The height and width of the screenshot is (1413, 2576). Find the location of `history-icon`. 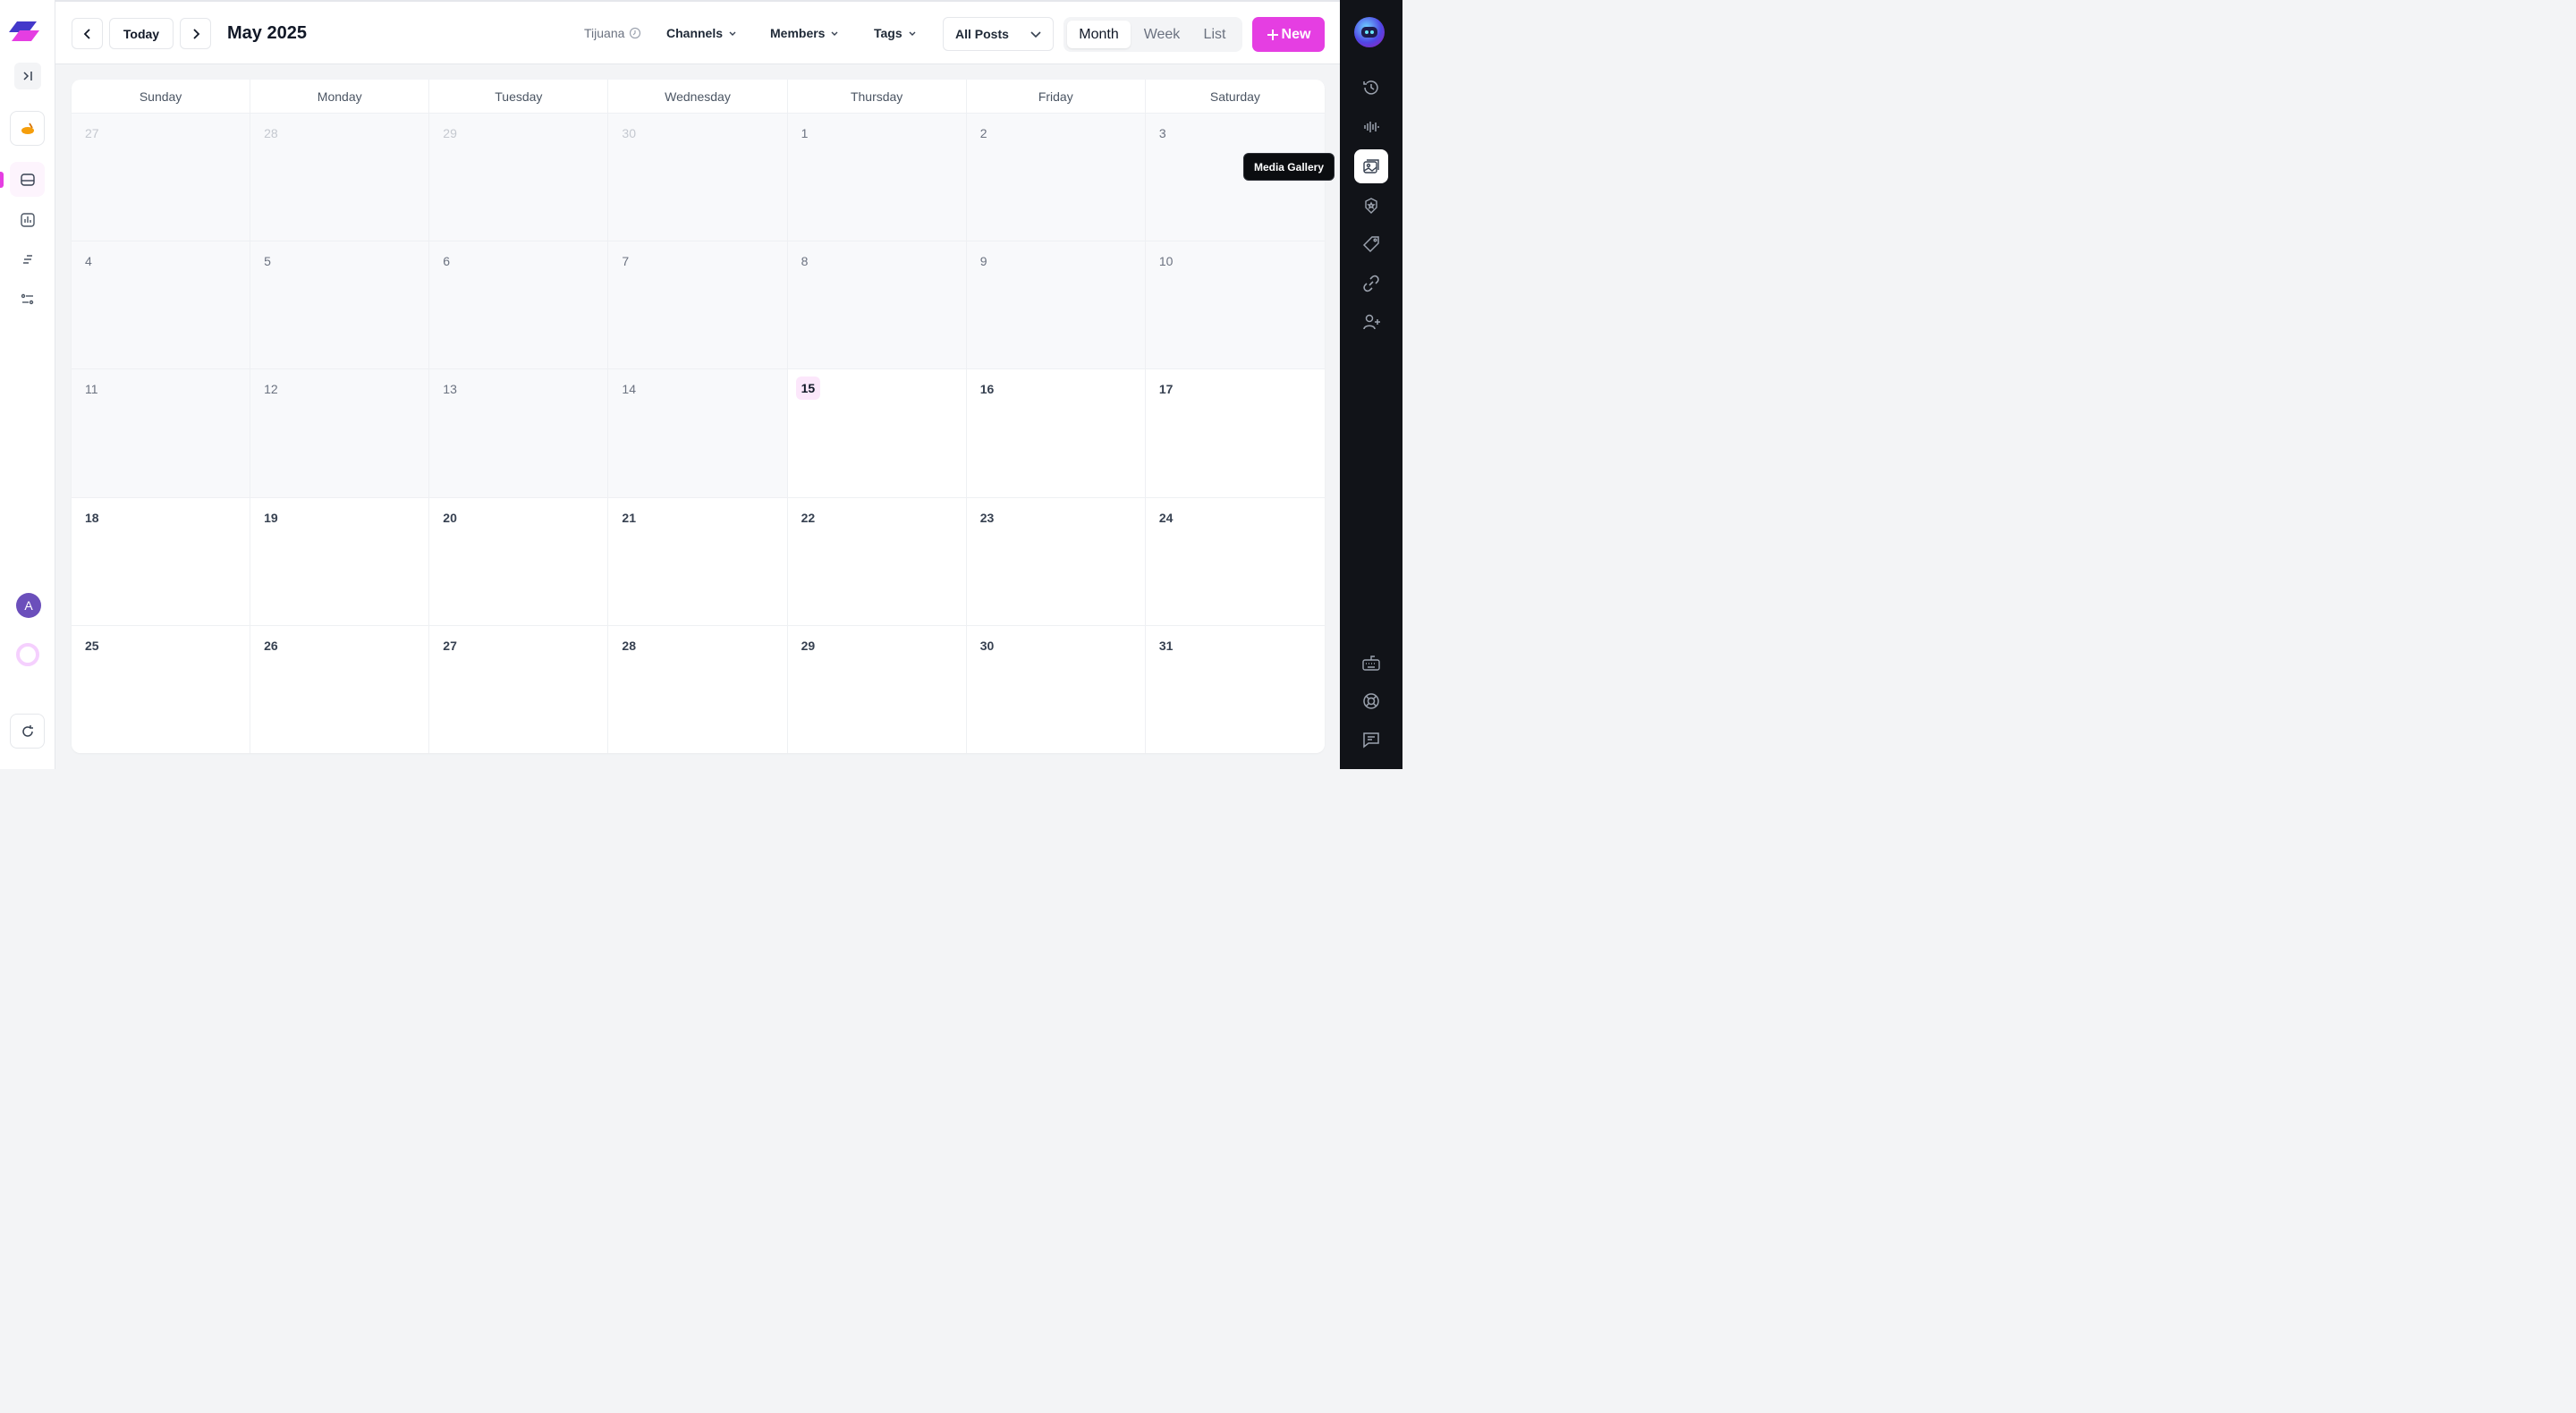

history-icon is located at coordinates (1370, 87).